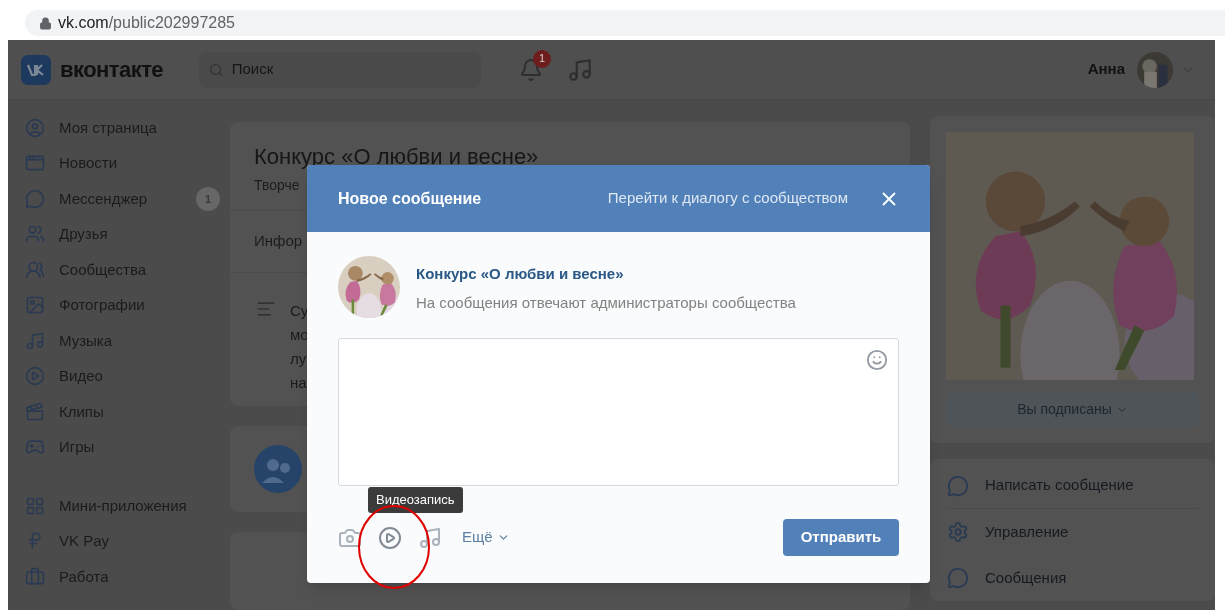 The image size is (1225, 610). Describe the element at coordinates (542, 58) in the screenshot. I see `notification-badge: 1` at that location.